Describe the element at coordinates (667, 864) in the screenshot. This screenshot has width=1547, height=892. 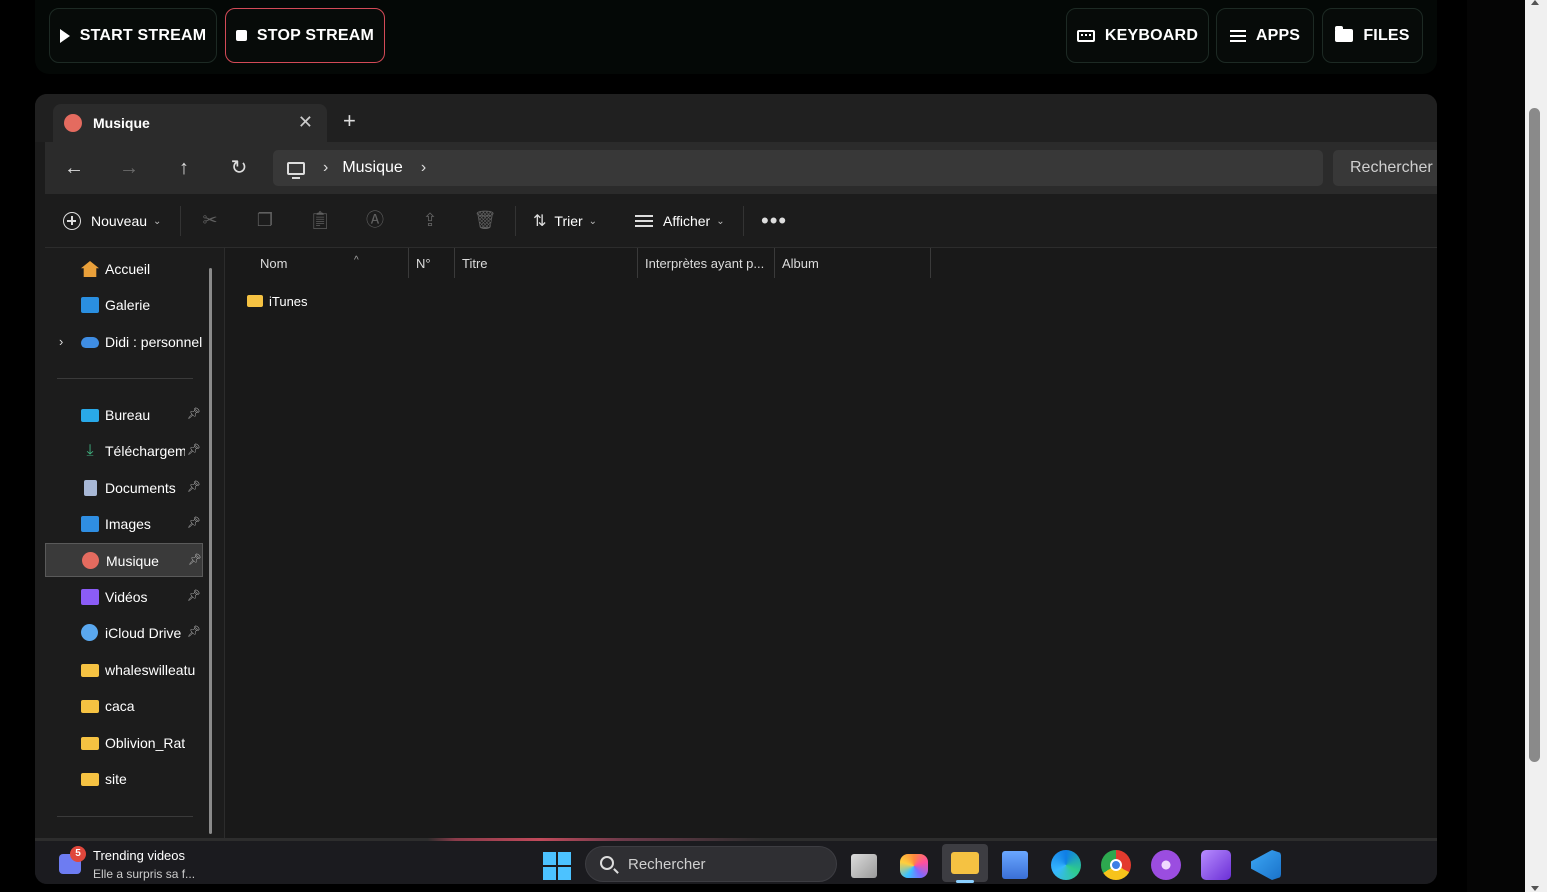
I see `taskbar-search-label: Rechercher` at that location.